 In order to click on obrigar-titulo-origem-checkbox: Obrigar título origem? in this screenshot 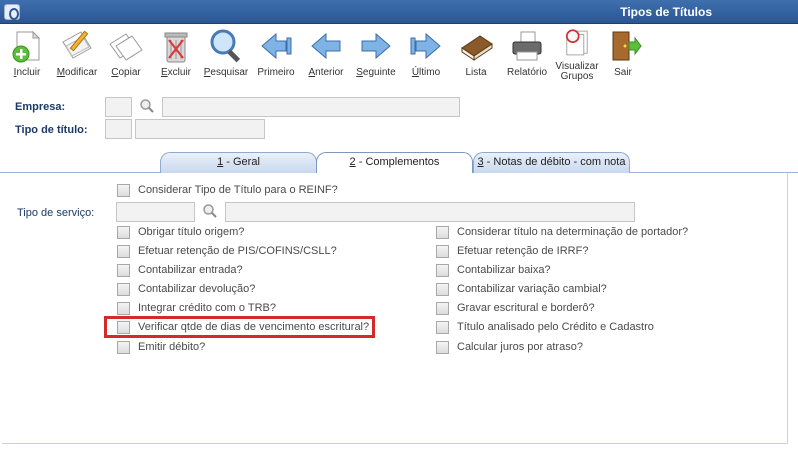, I will do `click(180, 232)`.